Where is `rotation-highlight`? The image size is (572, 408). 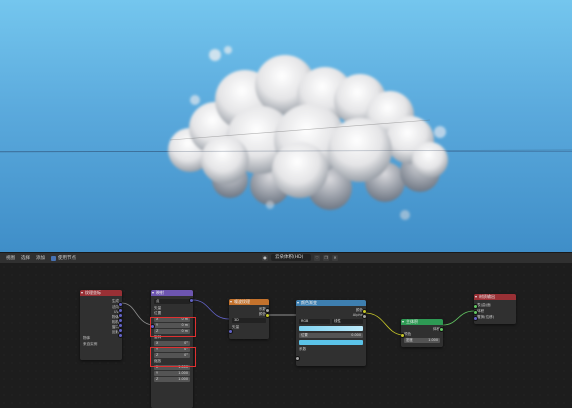
rotation-highlight is located at coordinates (173, 357).